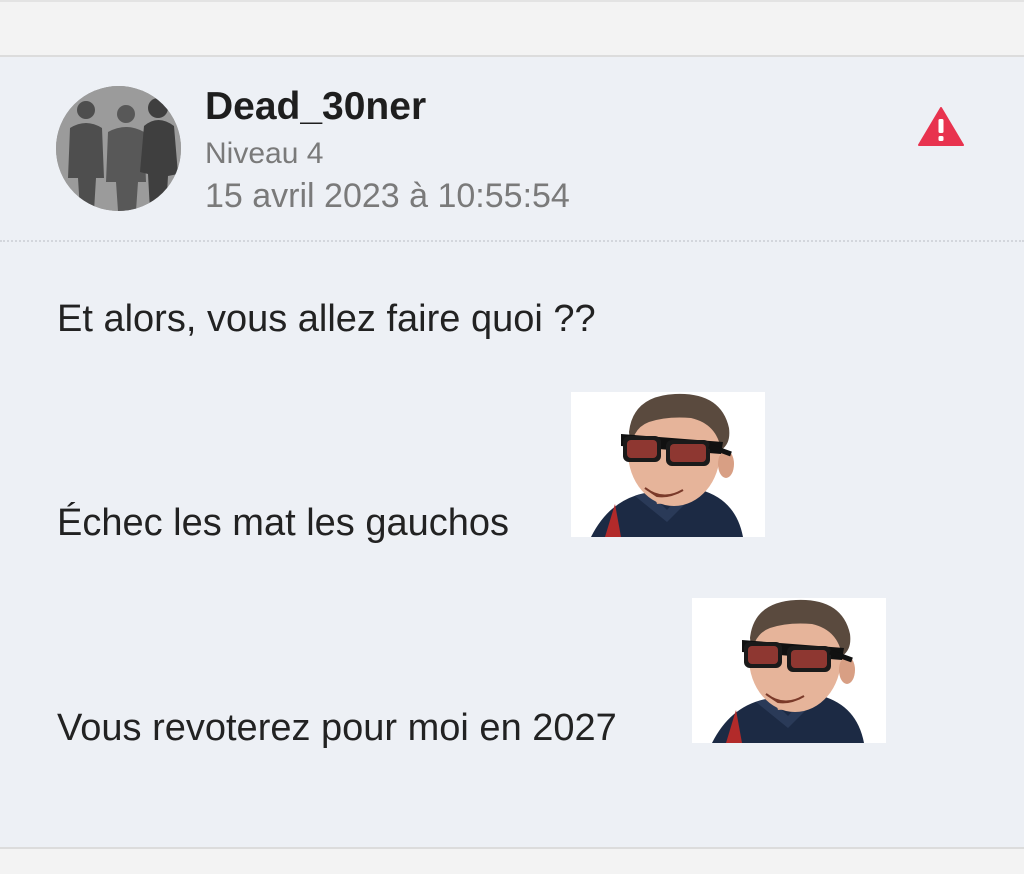  I want to click on author-avatar, so click(118, 148).